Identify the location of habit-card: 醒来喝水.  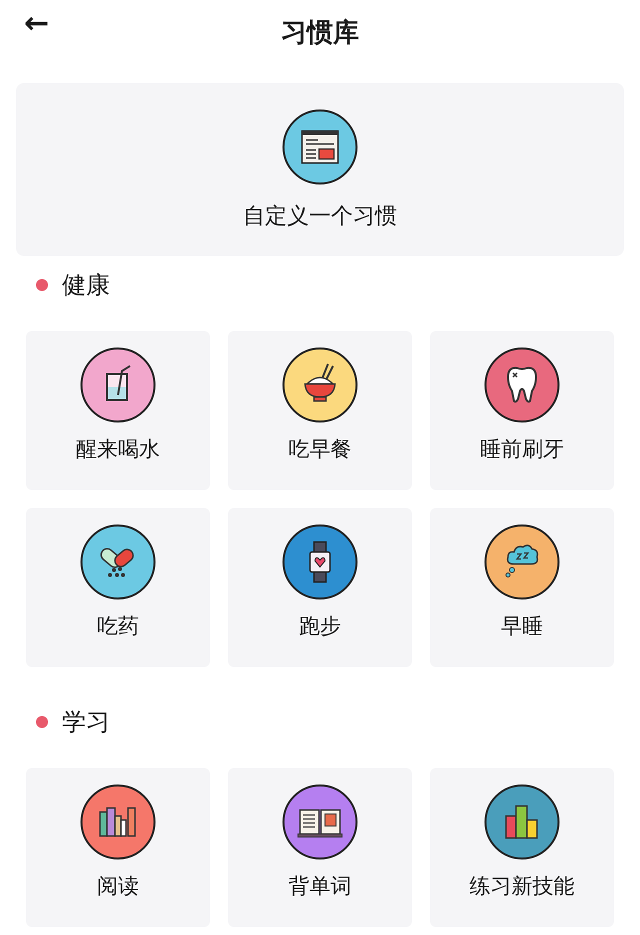
(118, 410).